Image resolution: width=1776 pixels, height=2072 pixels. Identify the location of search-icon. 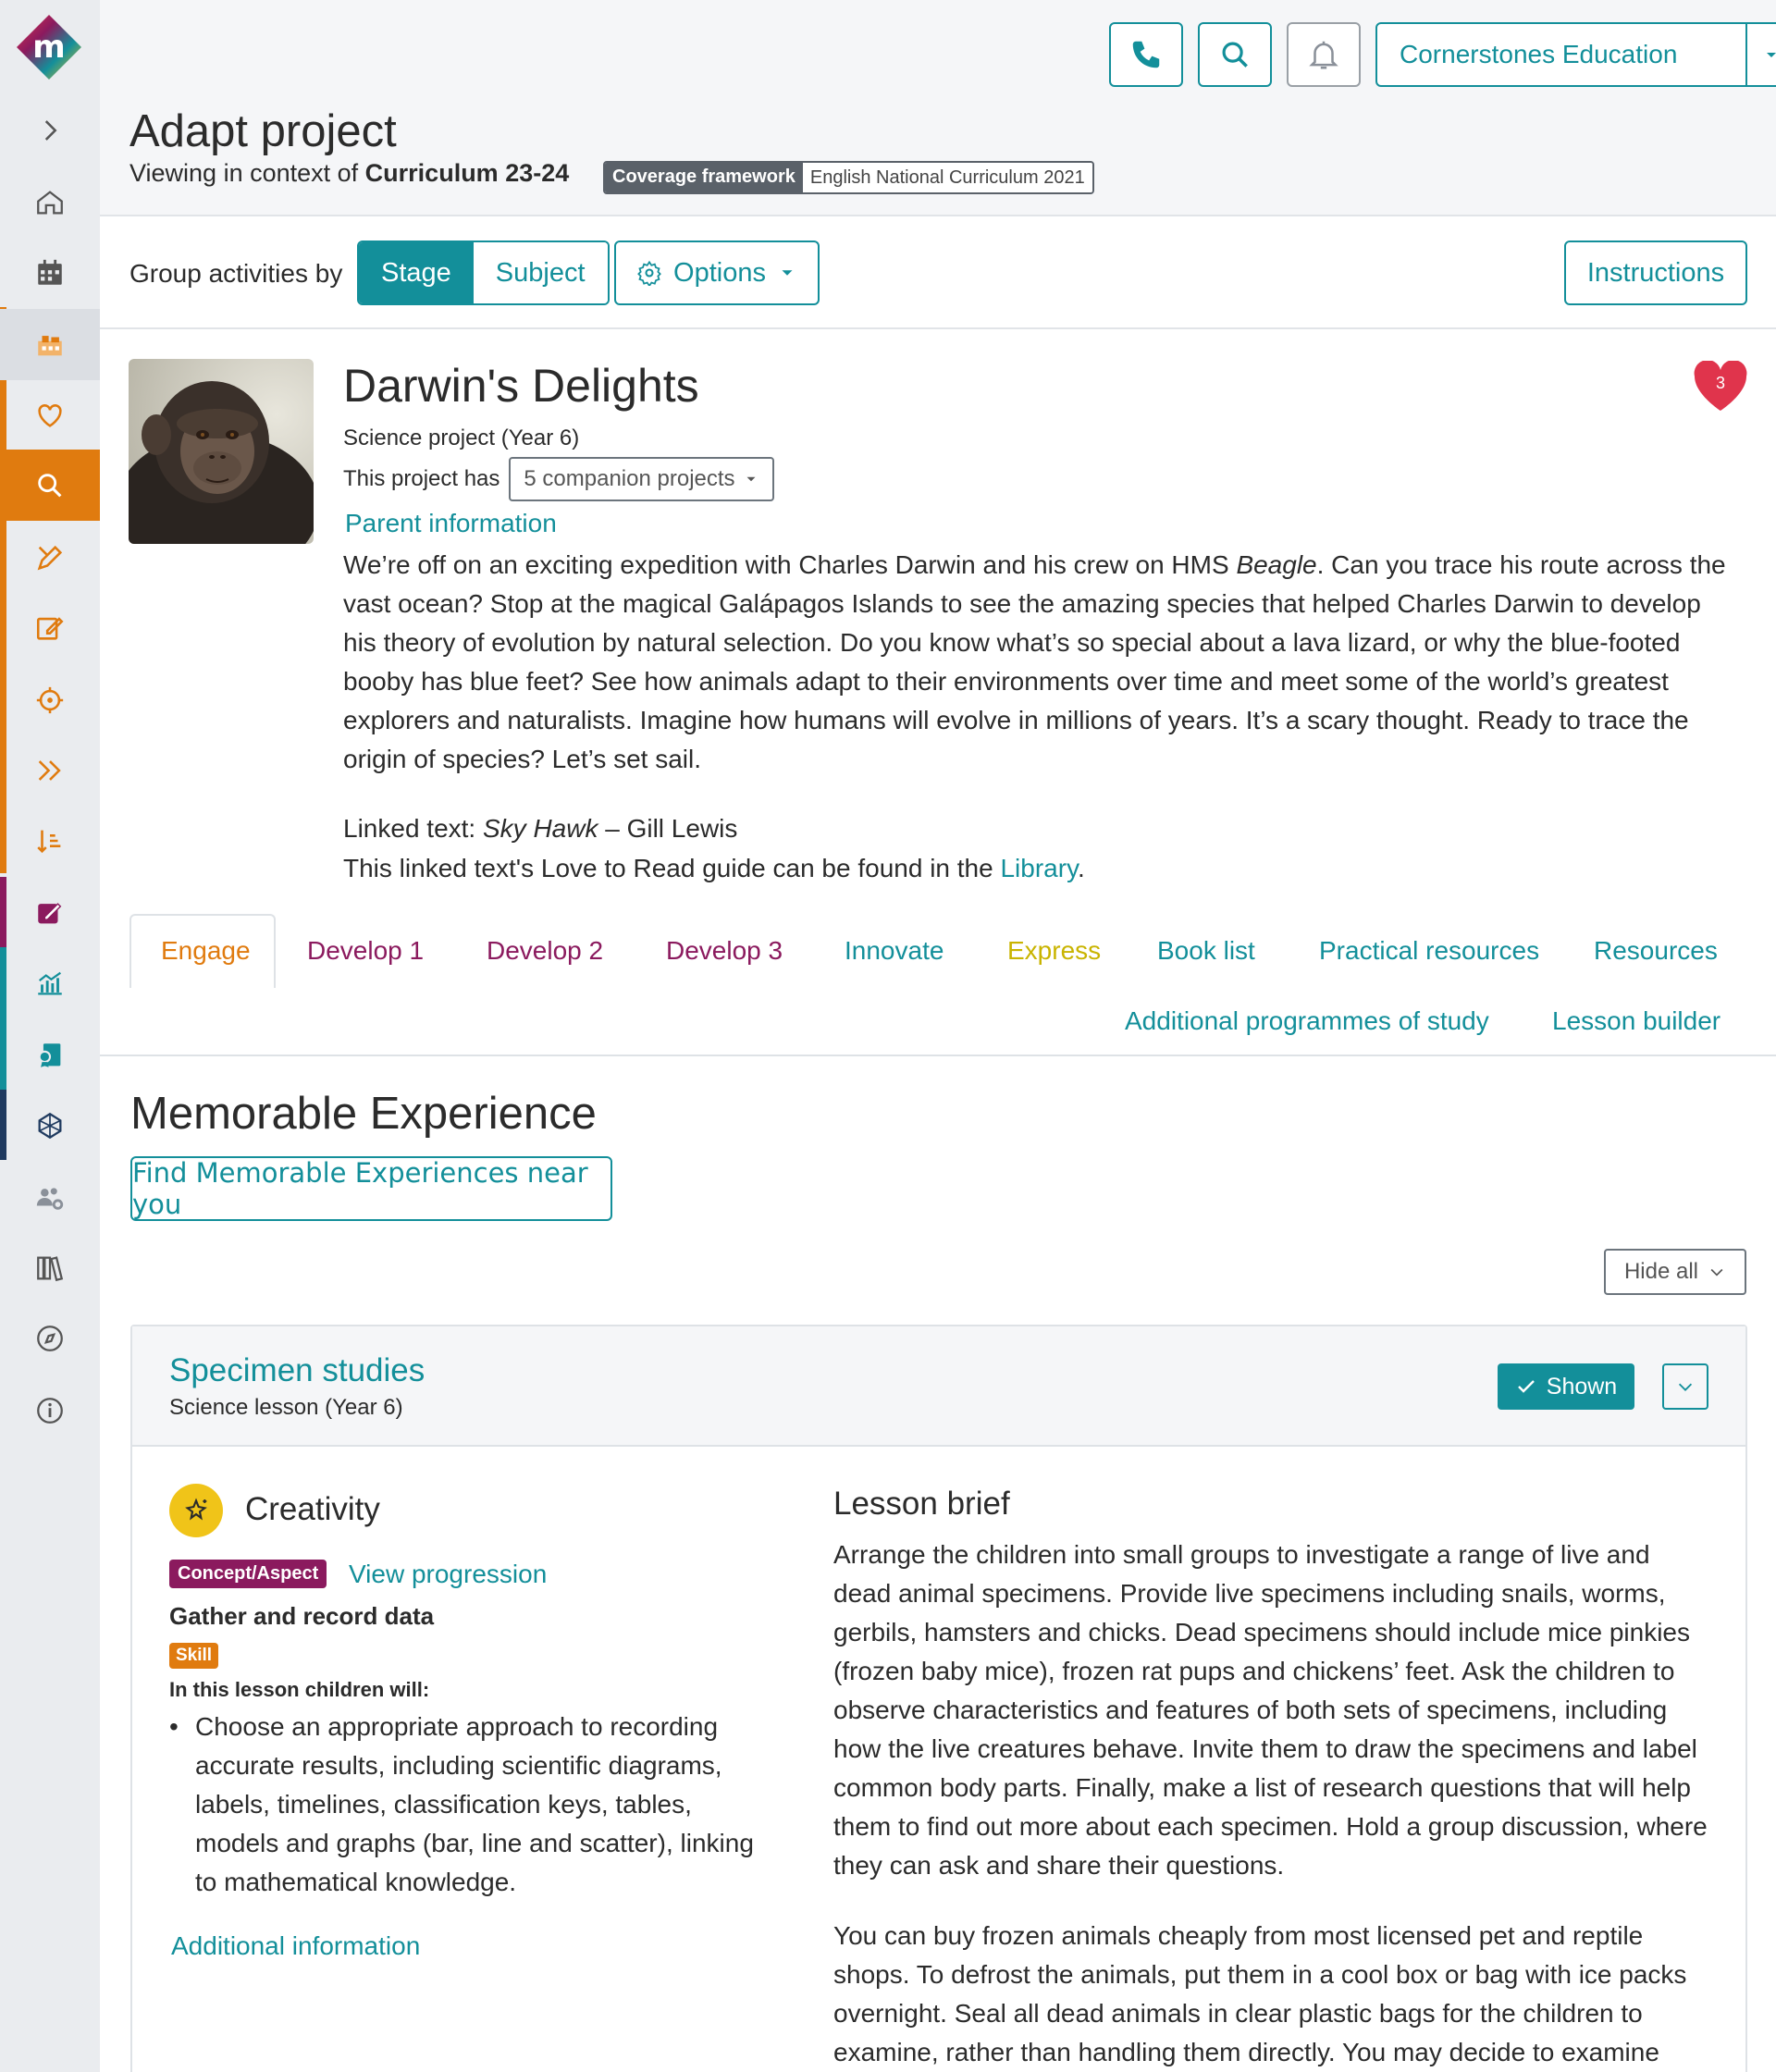
(1235, 55).